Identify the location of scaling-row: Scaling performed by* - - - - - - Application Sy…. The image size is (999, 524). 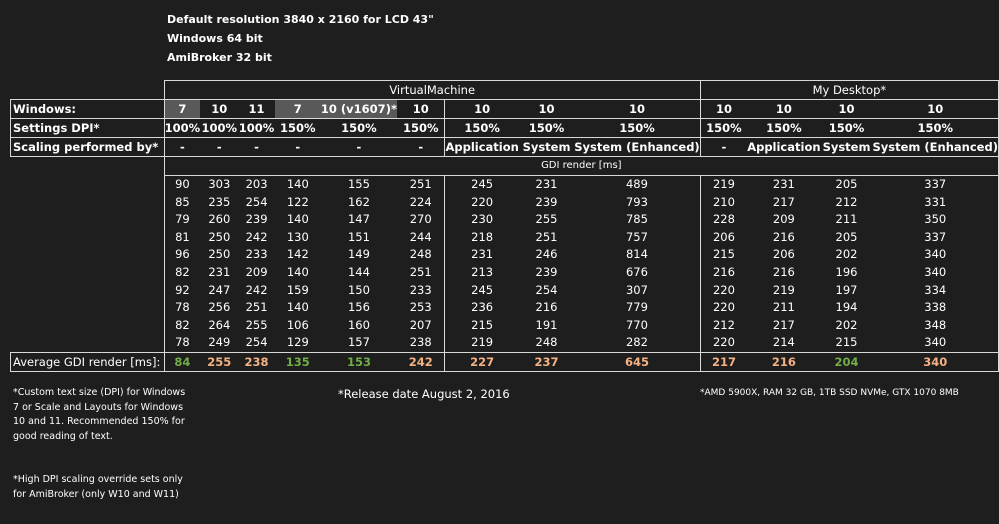
(504, 147).